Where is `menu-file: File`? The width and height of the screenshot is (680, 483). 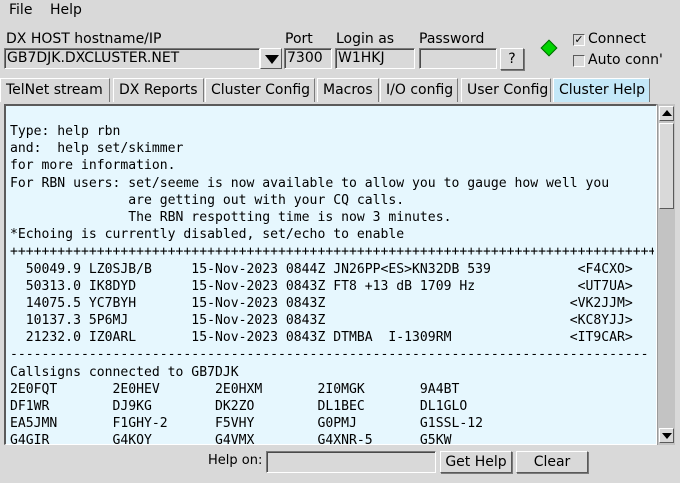 menu-file: File is located at coordinates (20, 10).